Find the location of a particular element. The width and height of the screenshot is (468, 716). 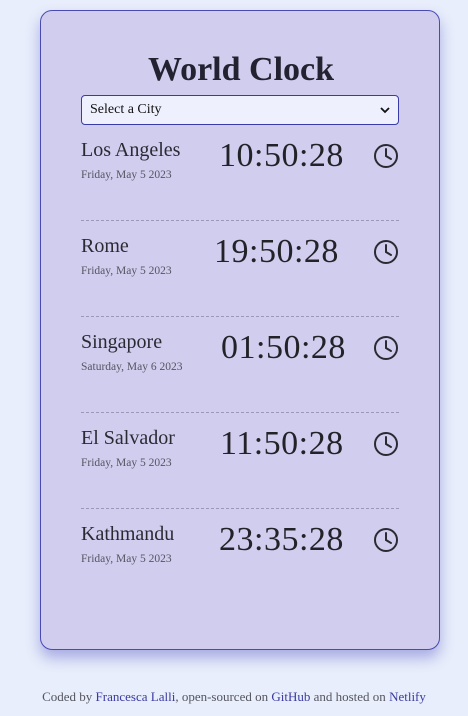

city-name: El Salvador is located at coordinates (128, 438).